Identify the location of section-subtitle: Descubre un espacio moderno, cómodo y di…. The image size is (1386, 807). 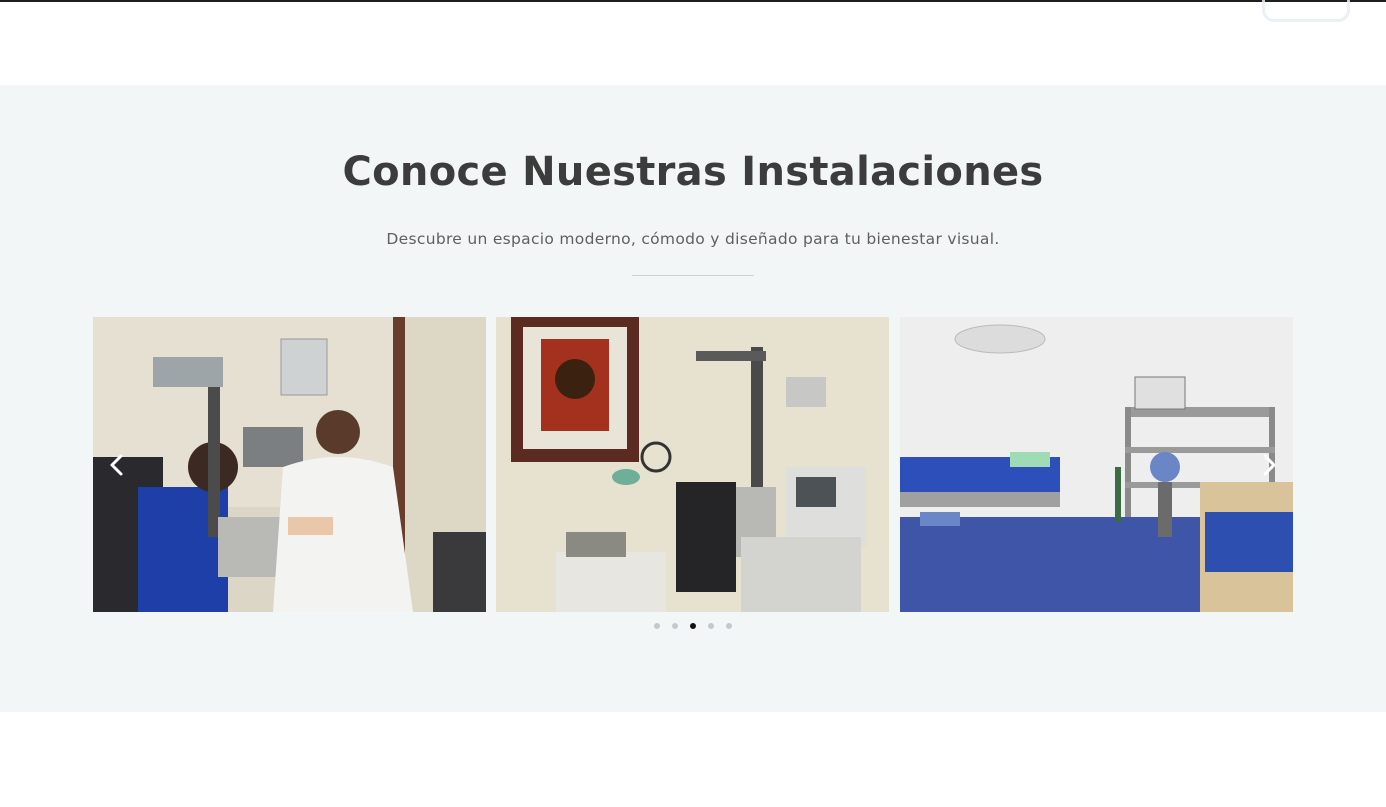
(693, 239).